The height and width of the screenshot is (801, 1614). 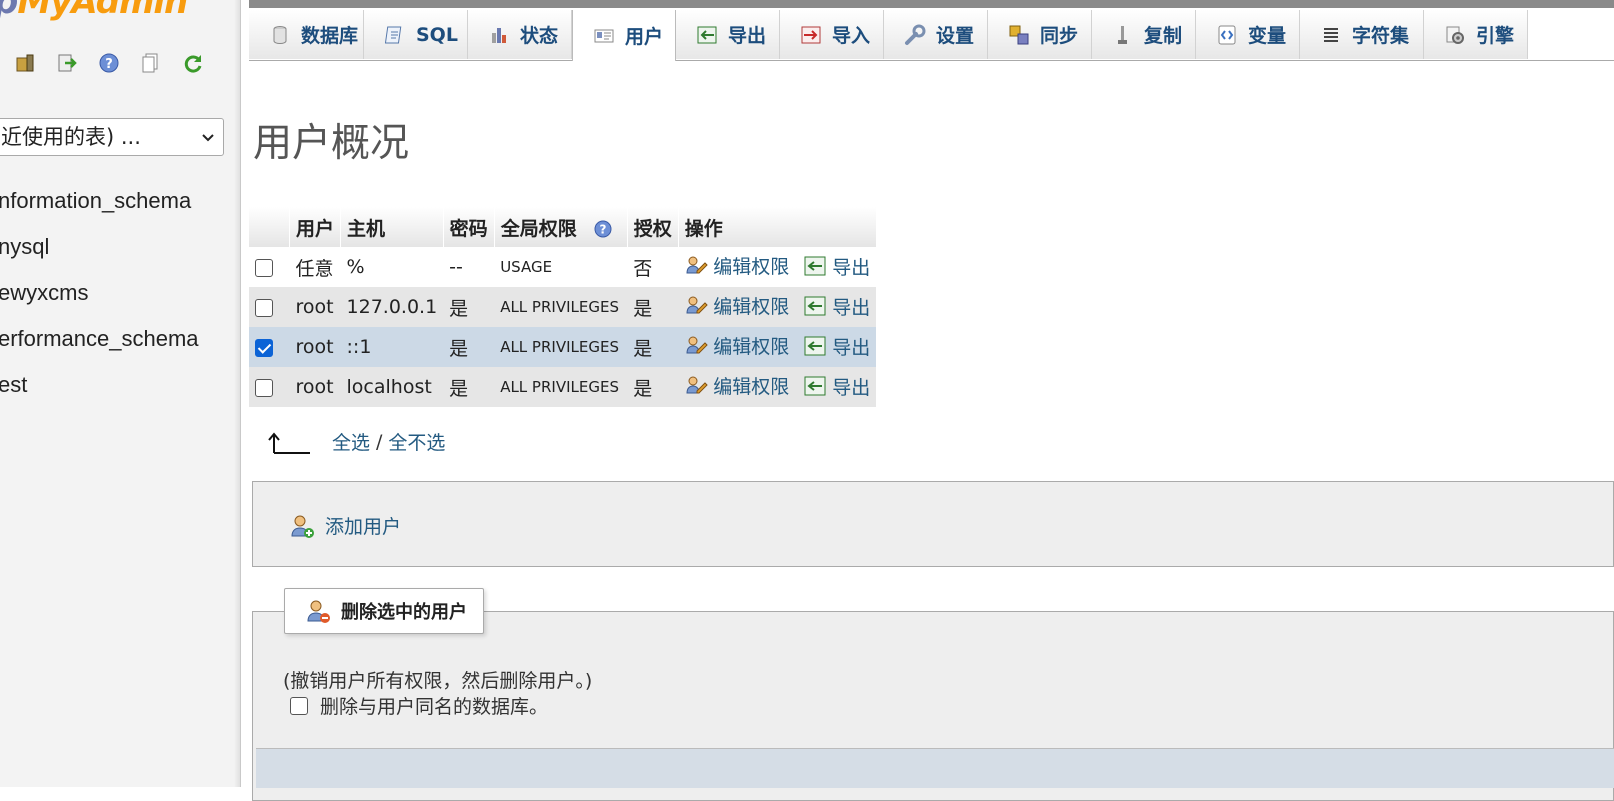 I want to click on variables-icon, so click(x=1227, y=35).